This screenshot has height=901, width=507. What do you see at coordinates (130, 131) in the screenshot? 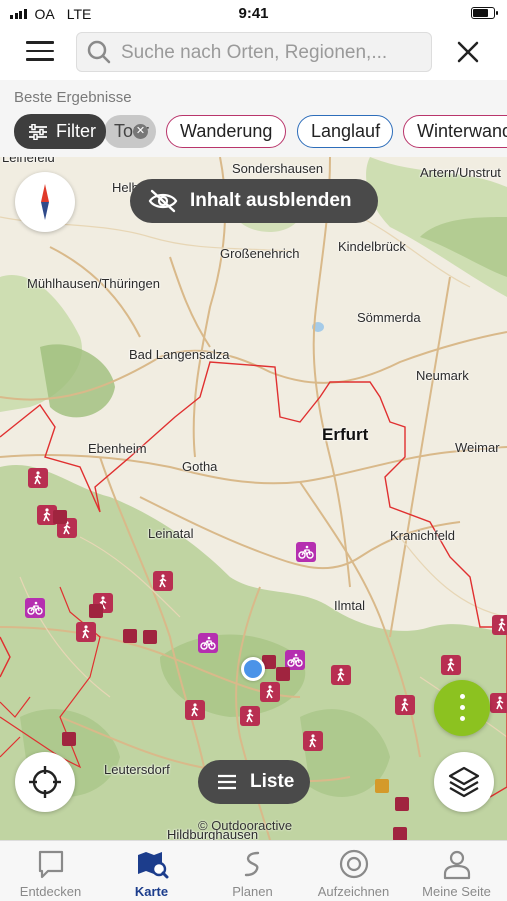
I see `chip-tour: Tour ✕` at bounding box center [130, 131].